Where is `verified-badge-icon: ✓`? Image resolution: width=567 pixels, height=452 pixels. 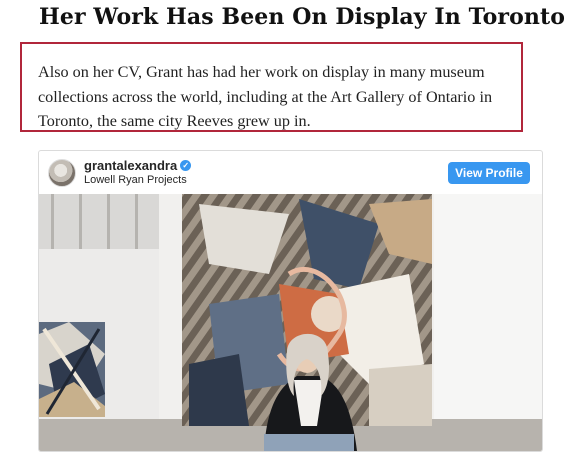
verified-badge-icon: ✓ is located at coordinates (186, 165).